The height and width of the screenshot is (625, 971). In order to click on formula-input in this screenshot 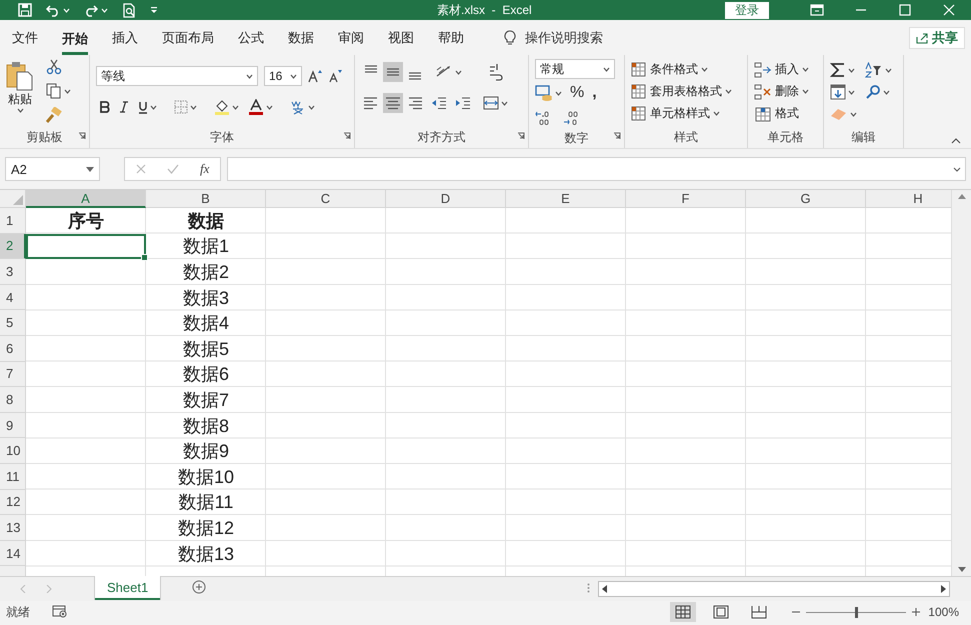, I will do `click(596, 169)`.